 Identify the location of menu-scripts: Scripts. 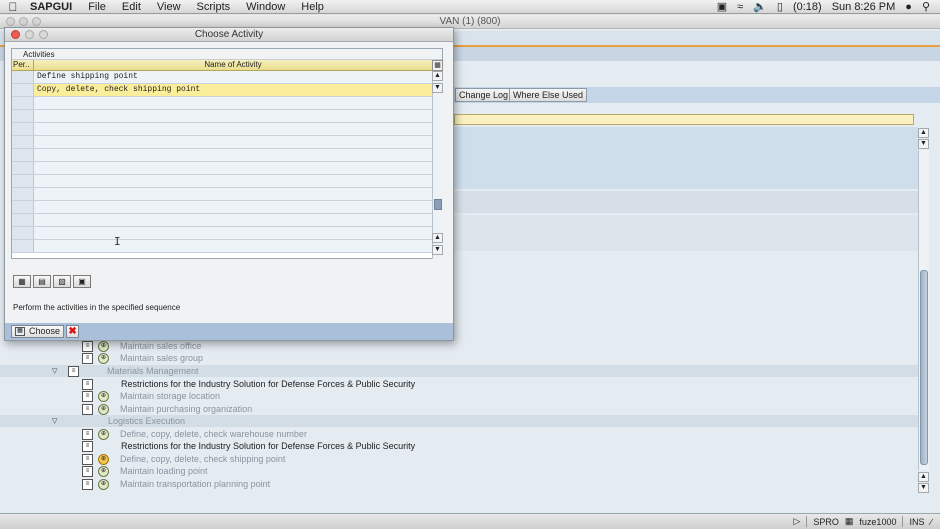
(214, 7).